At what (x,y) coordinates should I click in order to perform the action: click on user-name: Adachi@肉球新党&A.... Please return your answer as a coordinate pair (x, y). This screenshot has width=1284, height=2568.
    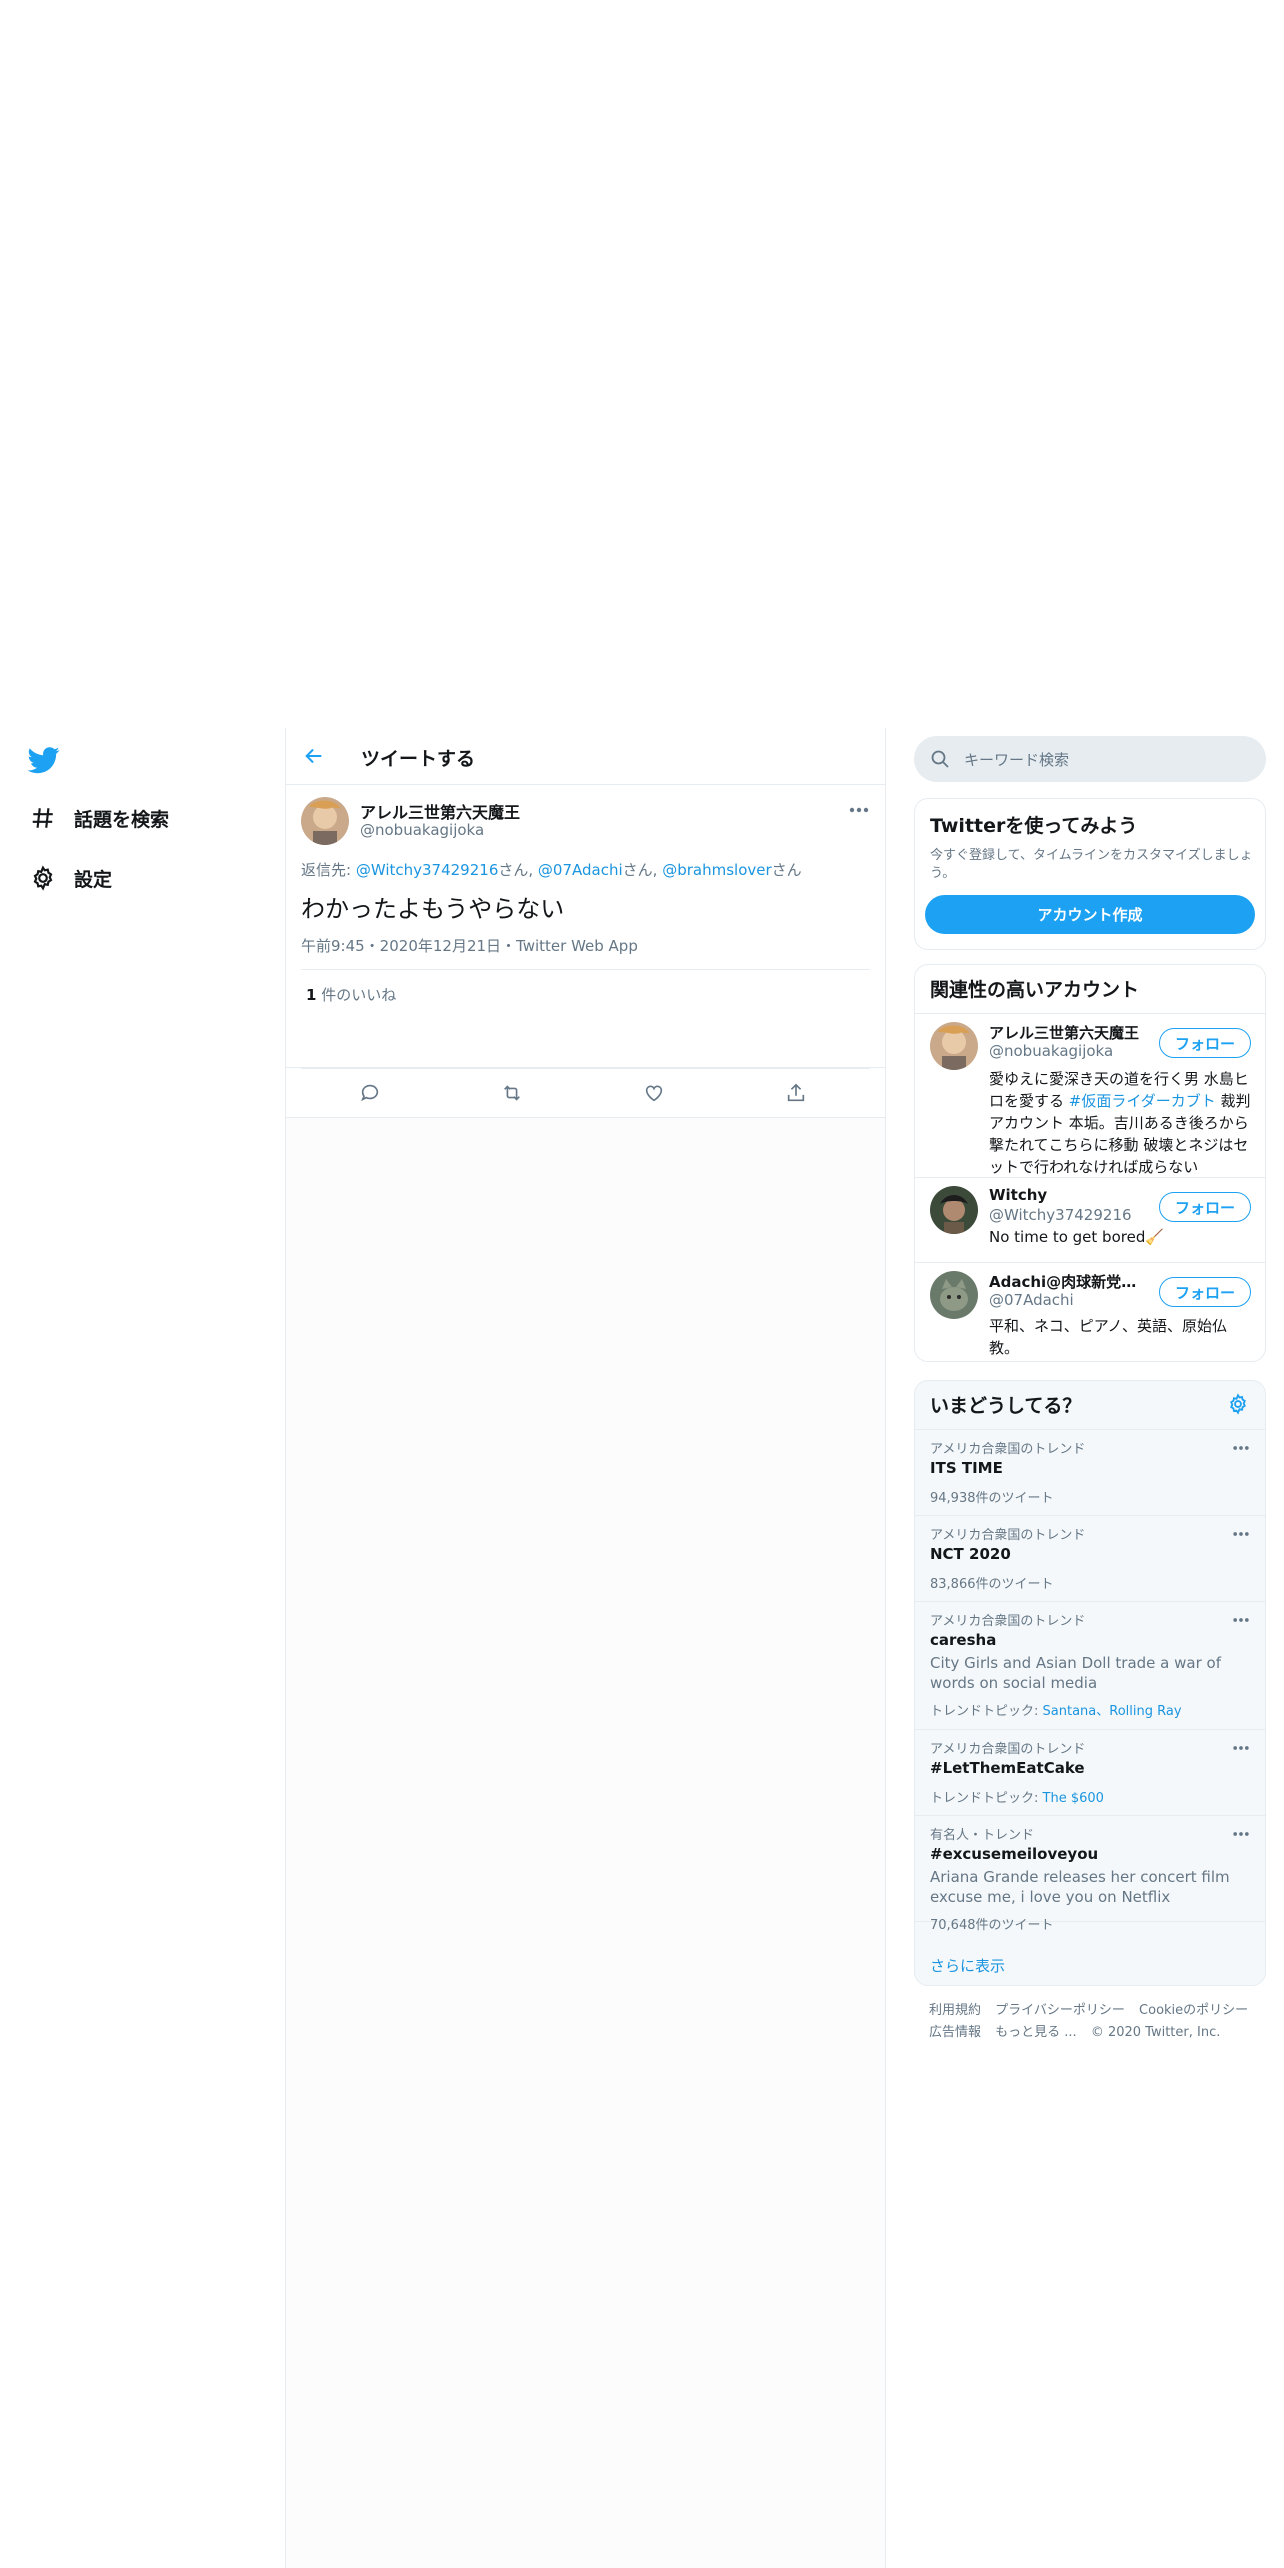
    Looking at the image, I should click on (1069, 1281).